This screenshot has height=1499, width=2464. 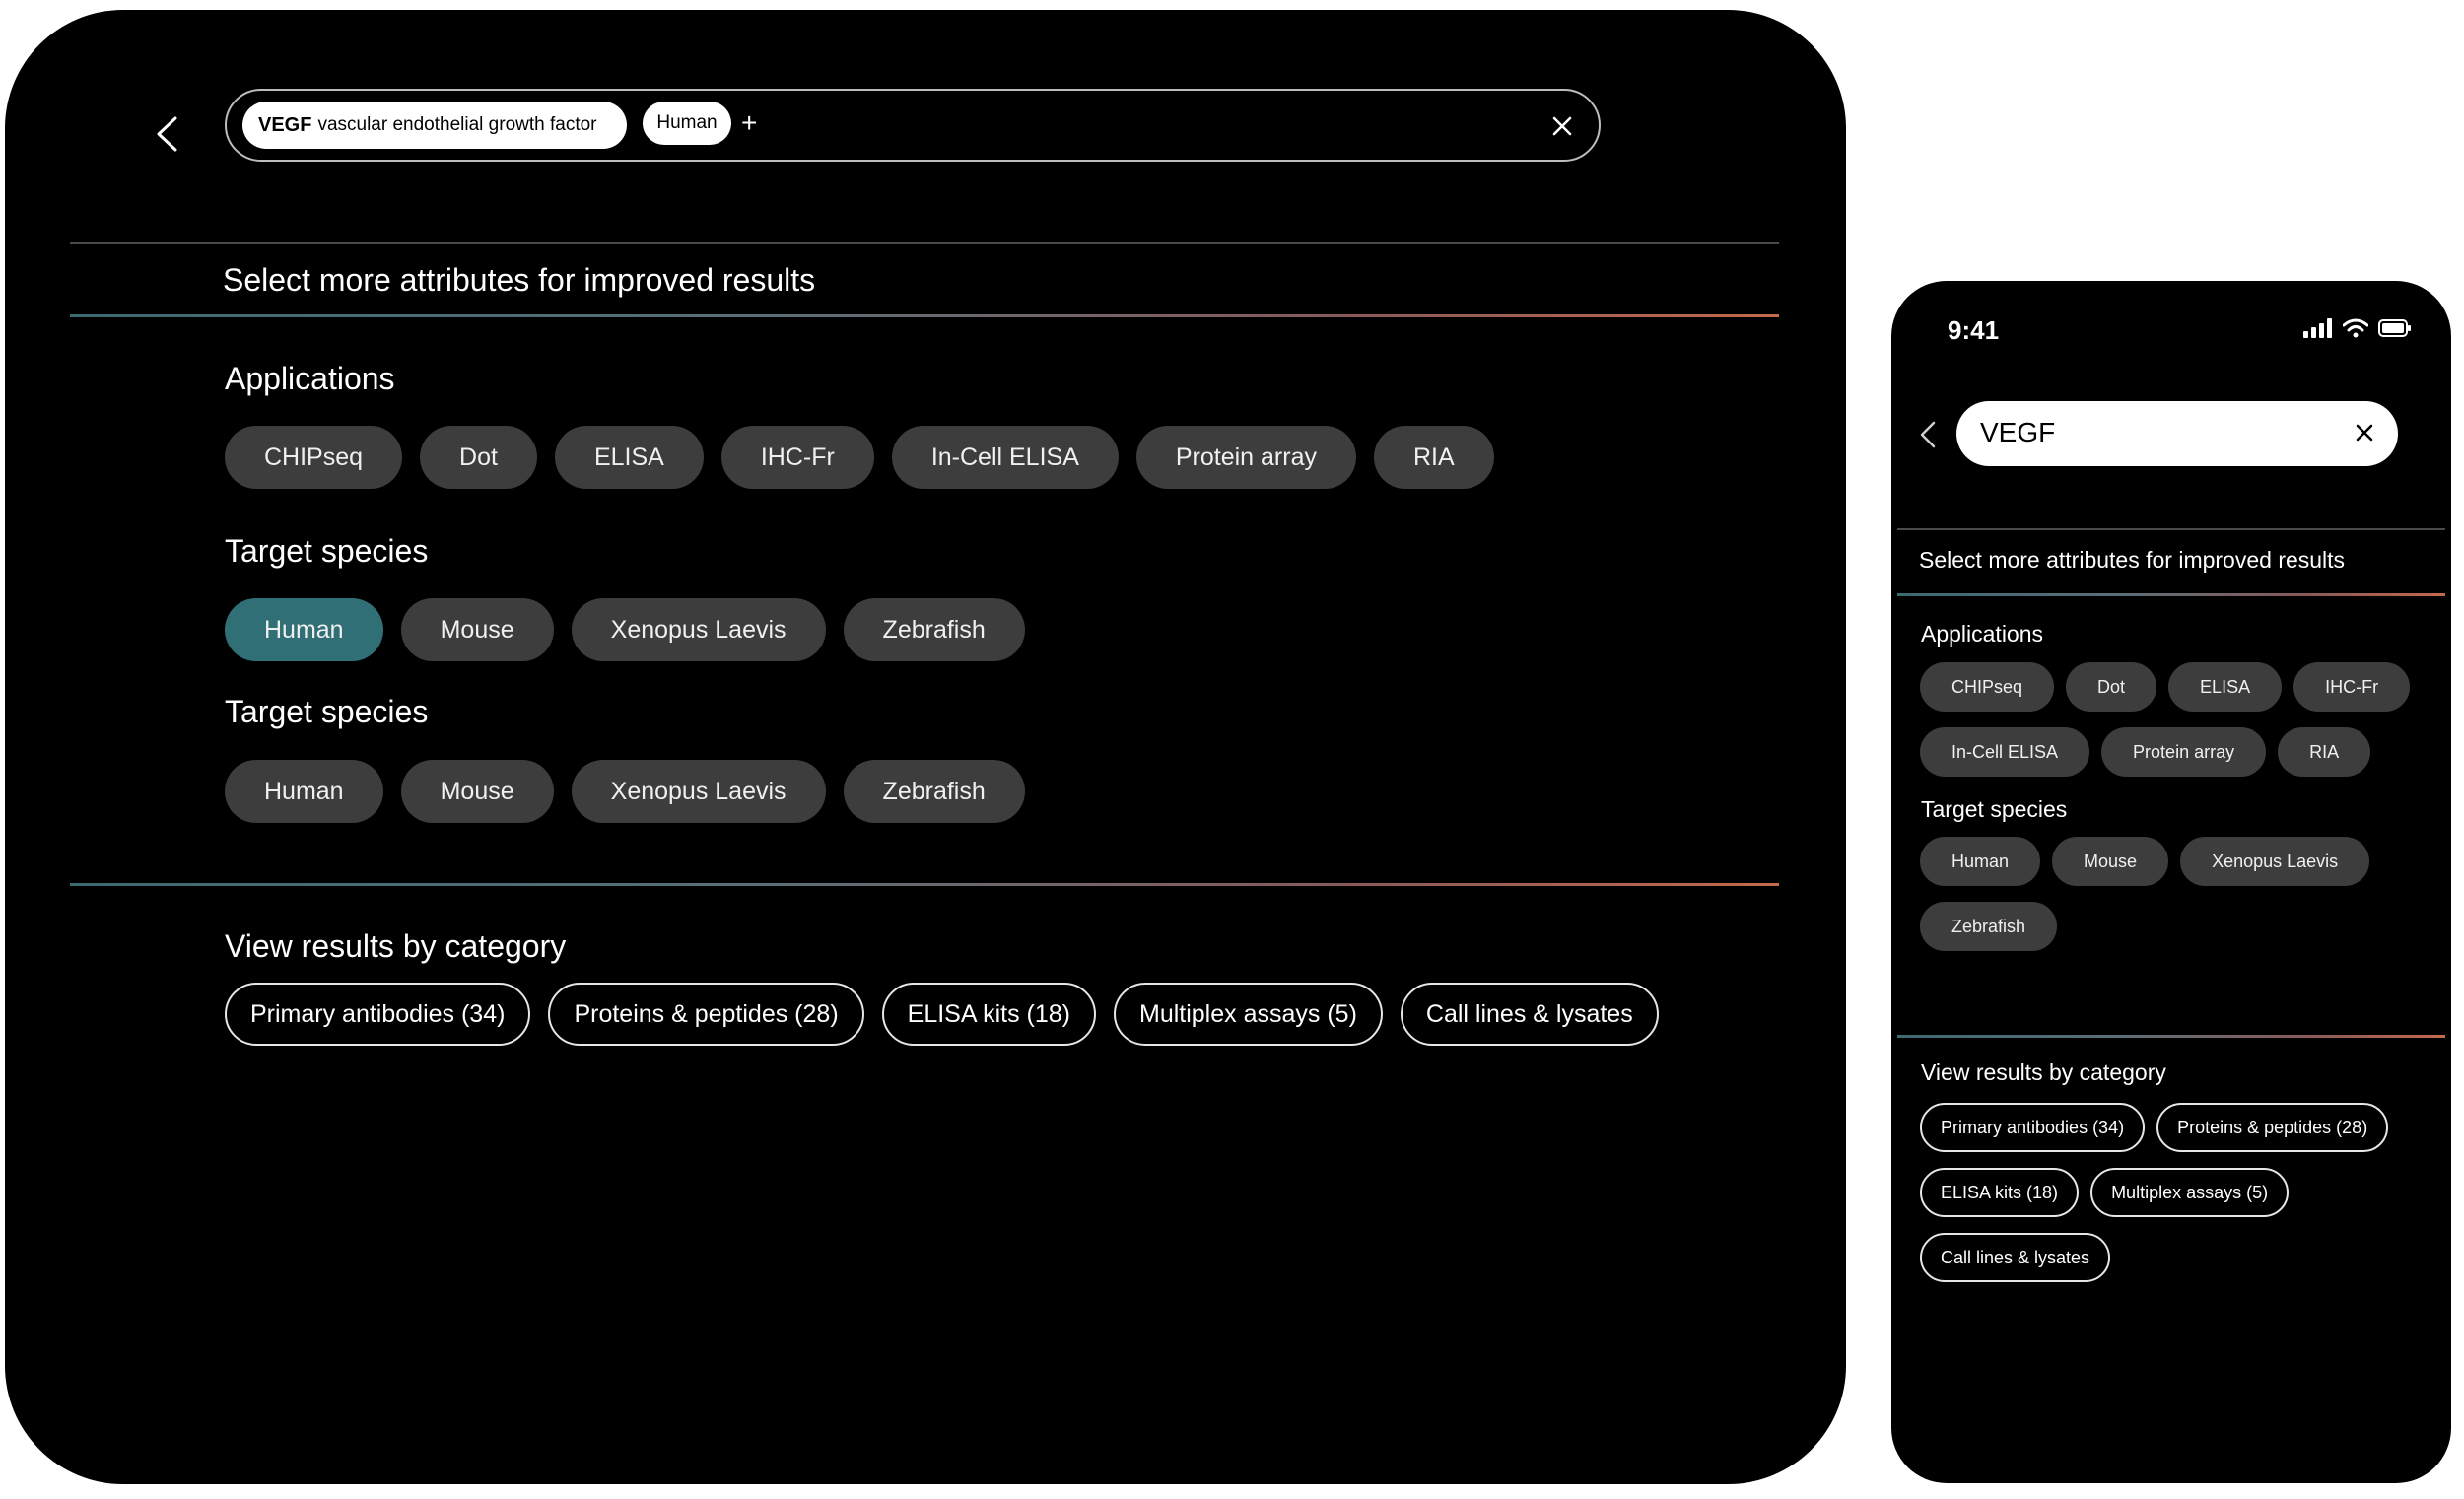 I want to click on search-input: VEGF, so click(x=2177, y=433).